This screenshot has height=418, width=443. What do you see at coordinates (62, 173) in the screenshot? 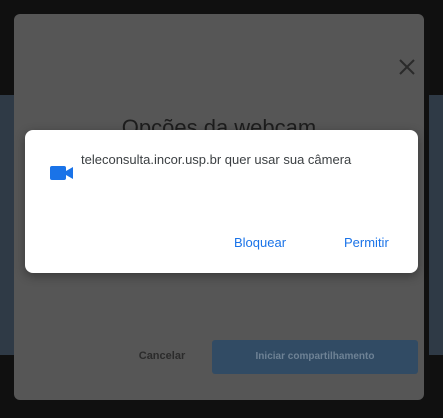
I see `video-camera-icon` at bounding box center [62, 173].